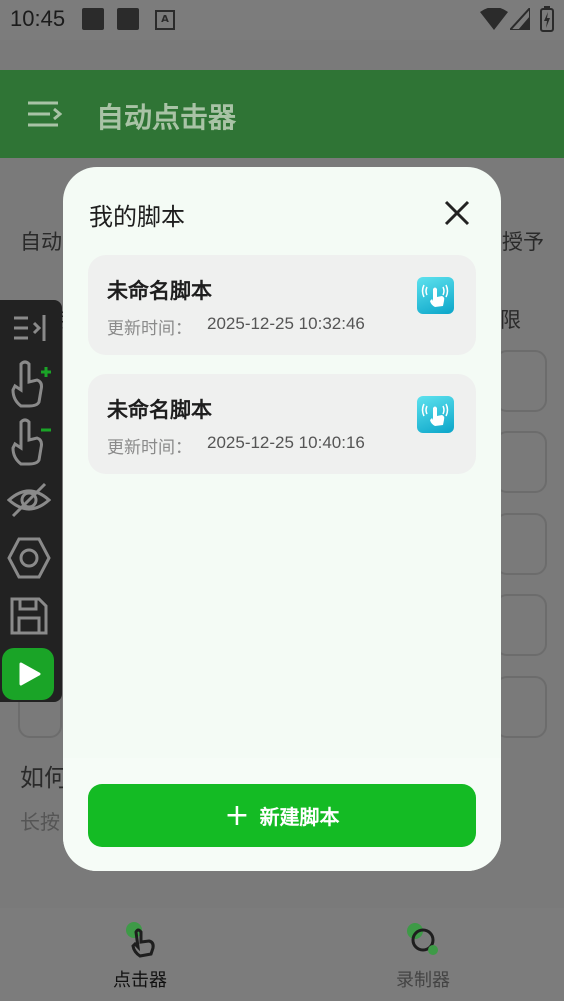 This screenshot has height=1001, width=564. What do you see at coordinates (166, 117) in the screenshot?
I see `app-title: 自动点击器` at bounding box center [166, 117].